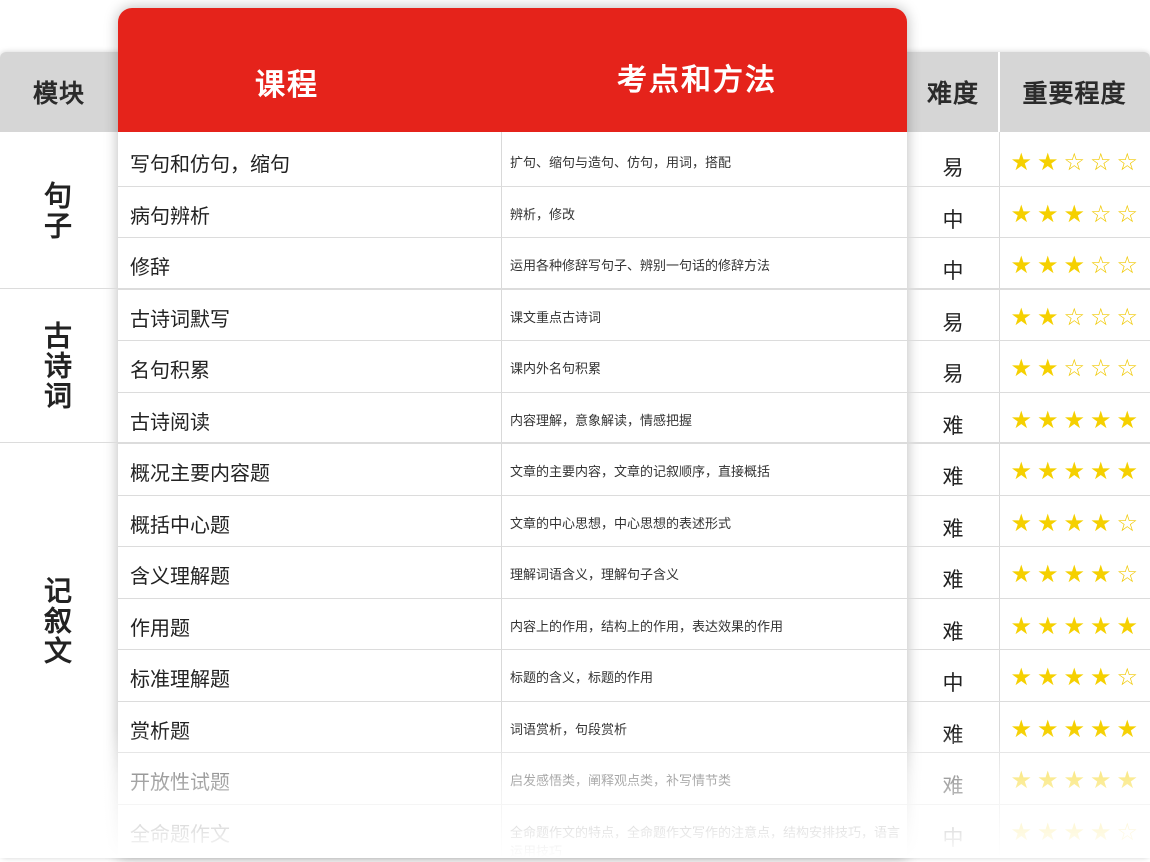 The image size is (1150, 862). What do you see at coordinates (180, 576) in the screenshot?
I see `course-cell: 含义理解题` at bounding box center [180, 576].